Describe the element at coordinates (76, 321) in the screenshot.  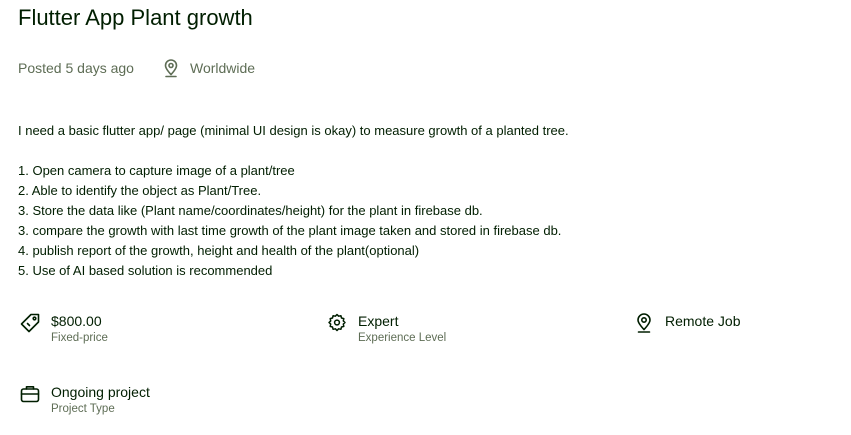
I see `price-value: $800.00` at that location.